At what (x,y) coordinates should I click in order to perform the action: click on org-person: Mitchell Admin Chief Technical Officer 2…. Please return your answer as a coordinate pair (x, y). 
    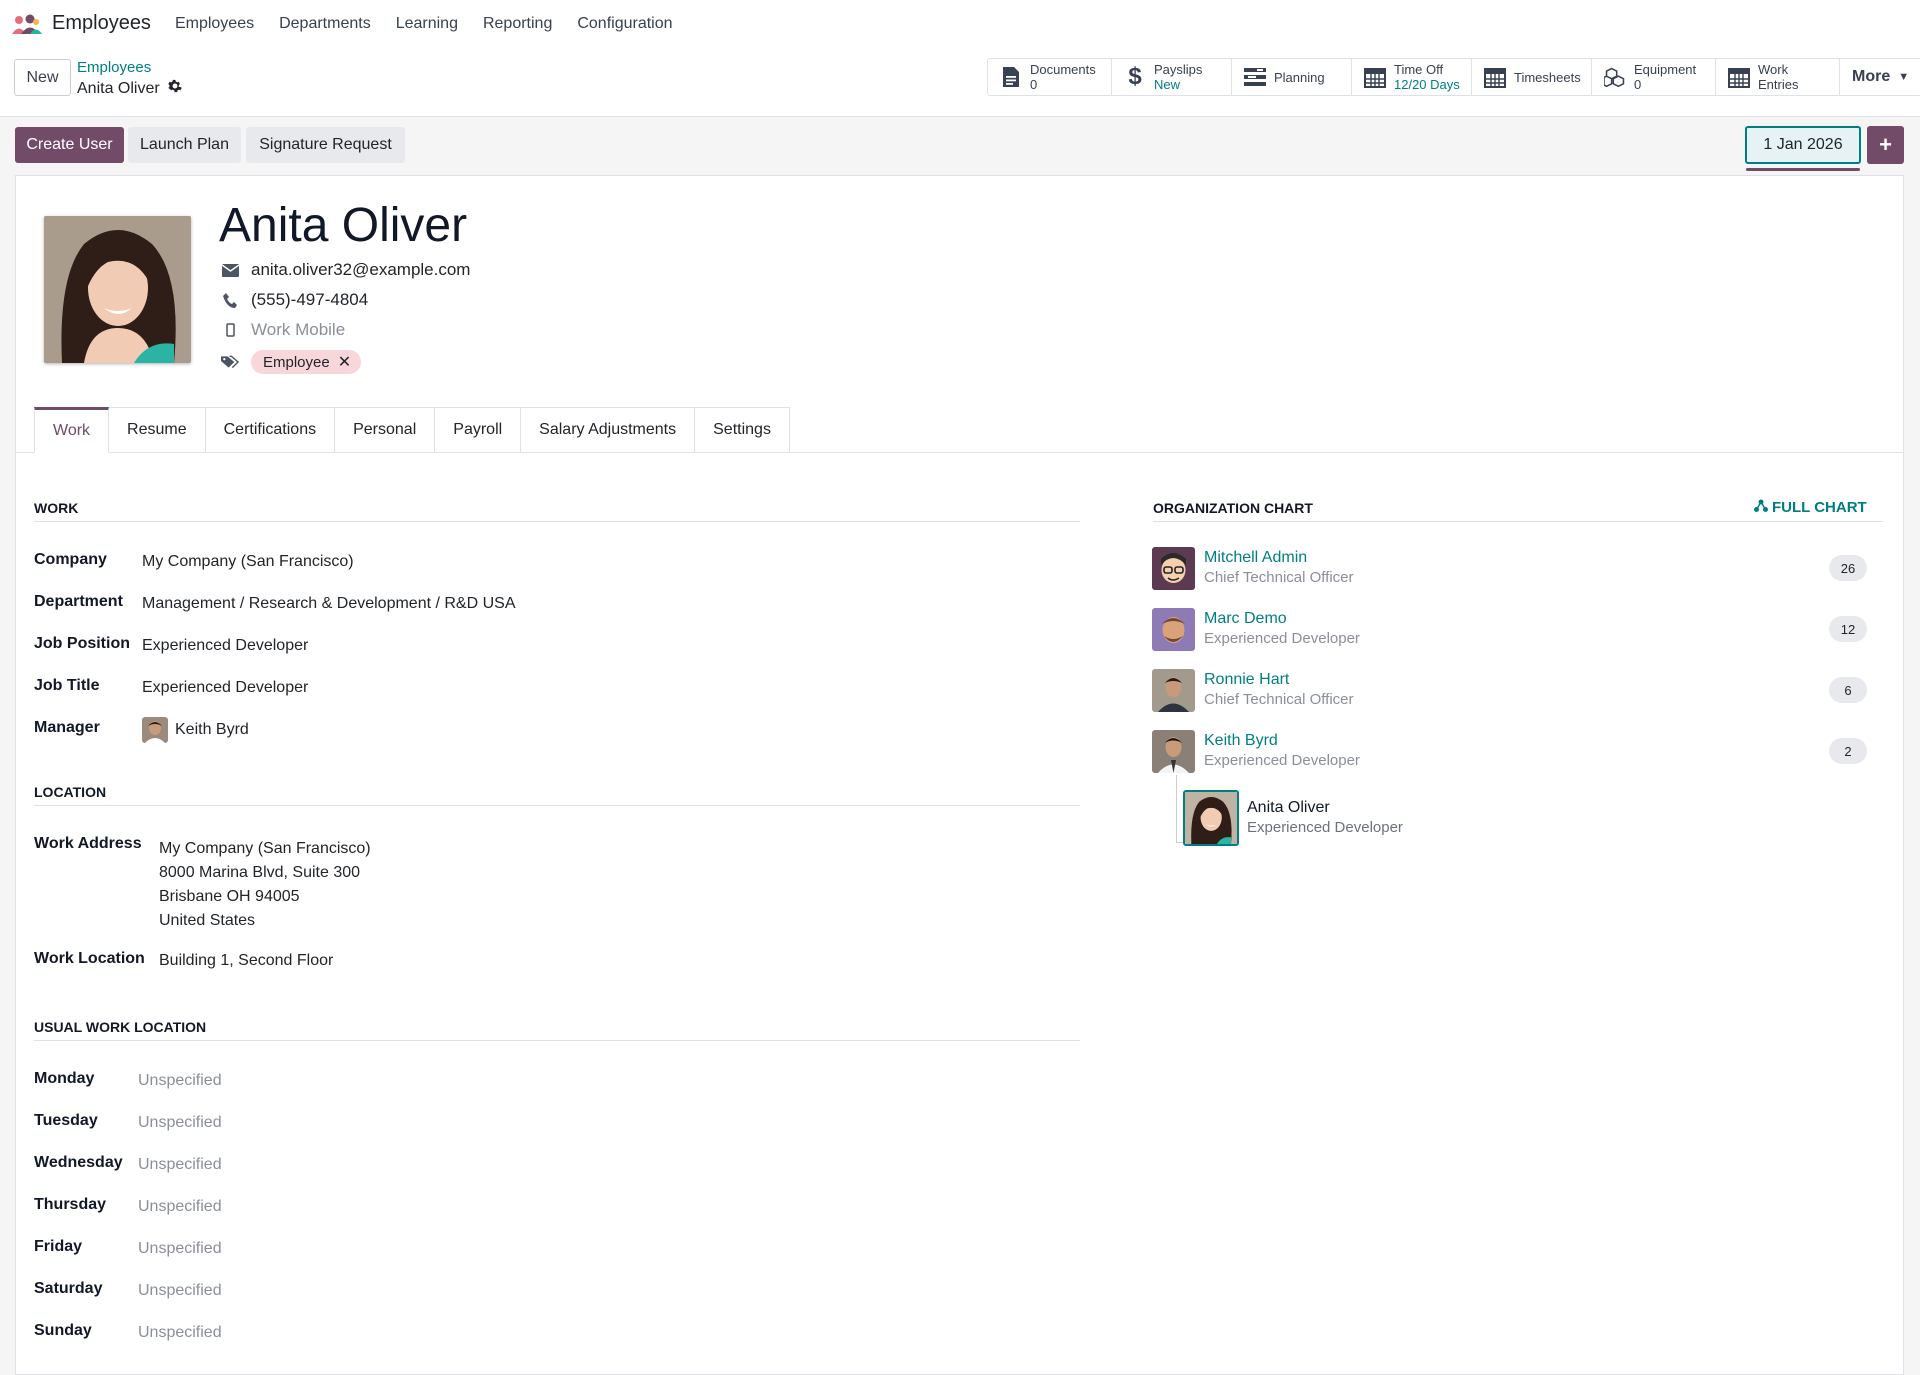
    Looking at the image, I should click on (1522, 569).